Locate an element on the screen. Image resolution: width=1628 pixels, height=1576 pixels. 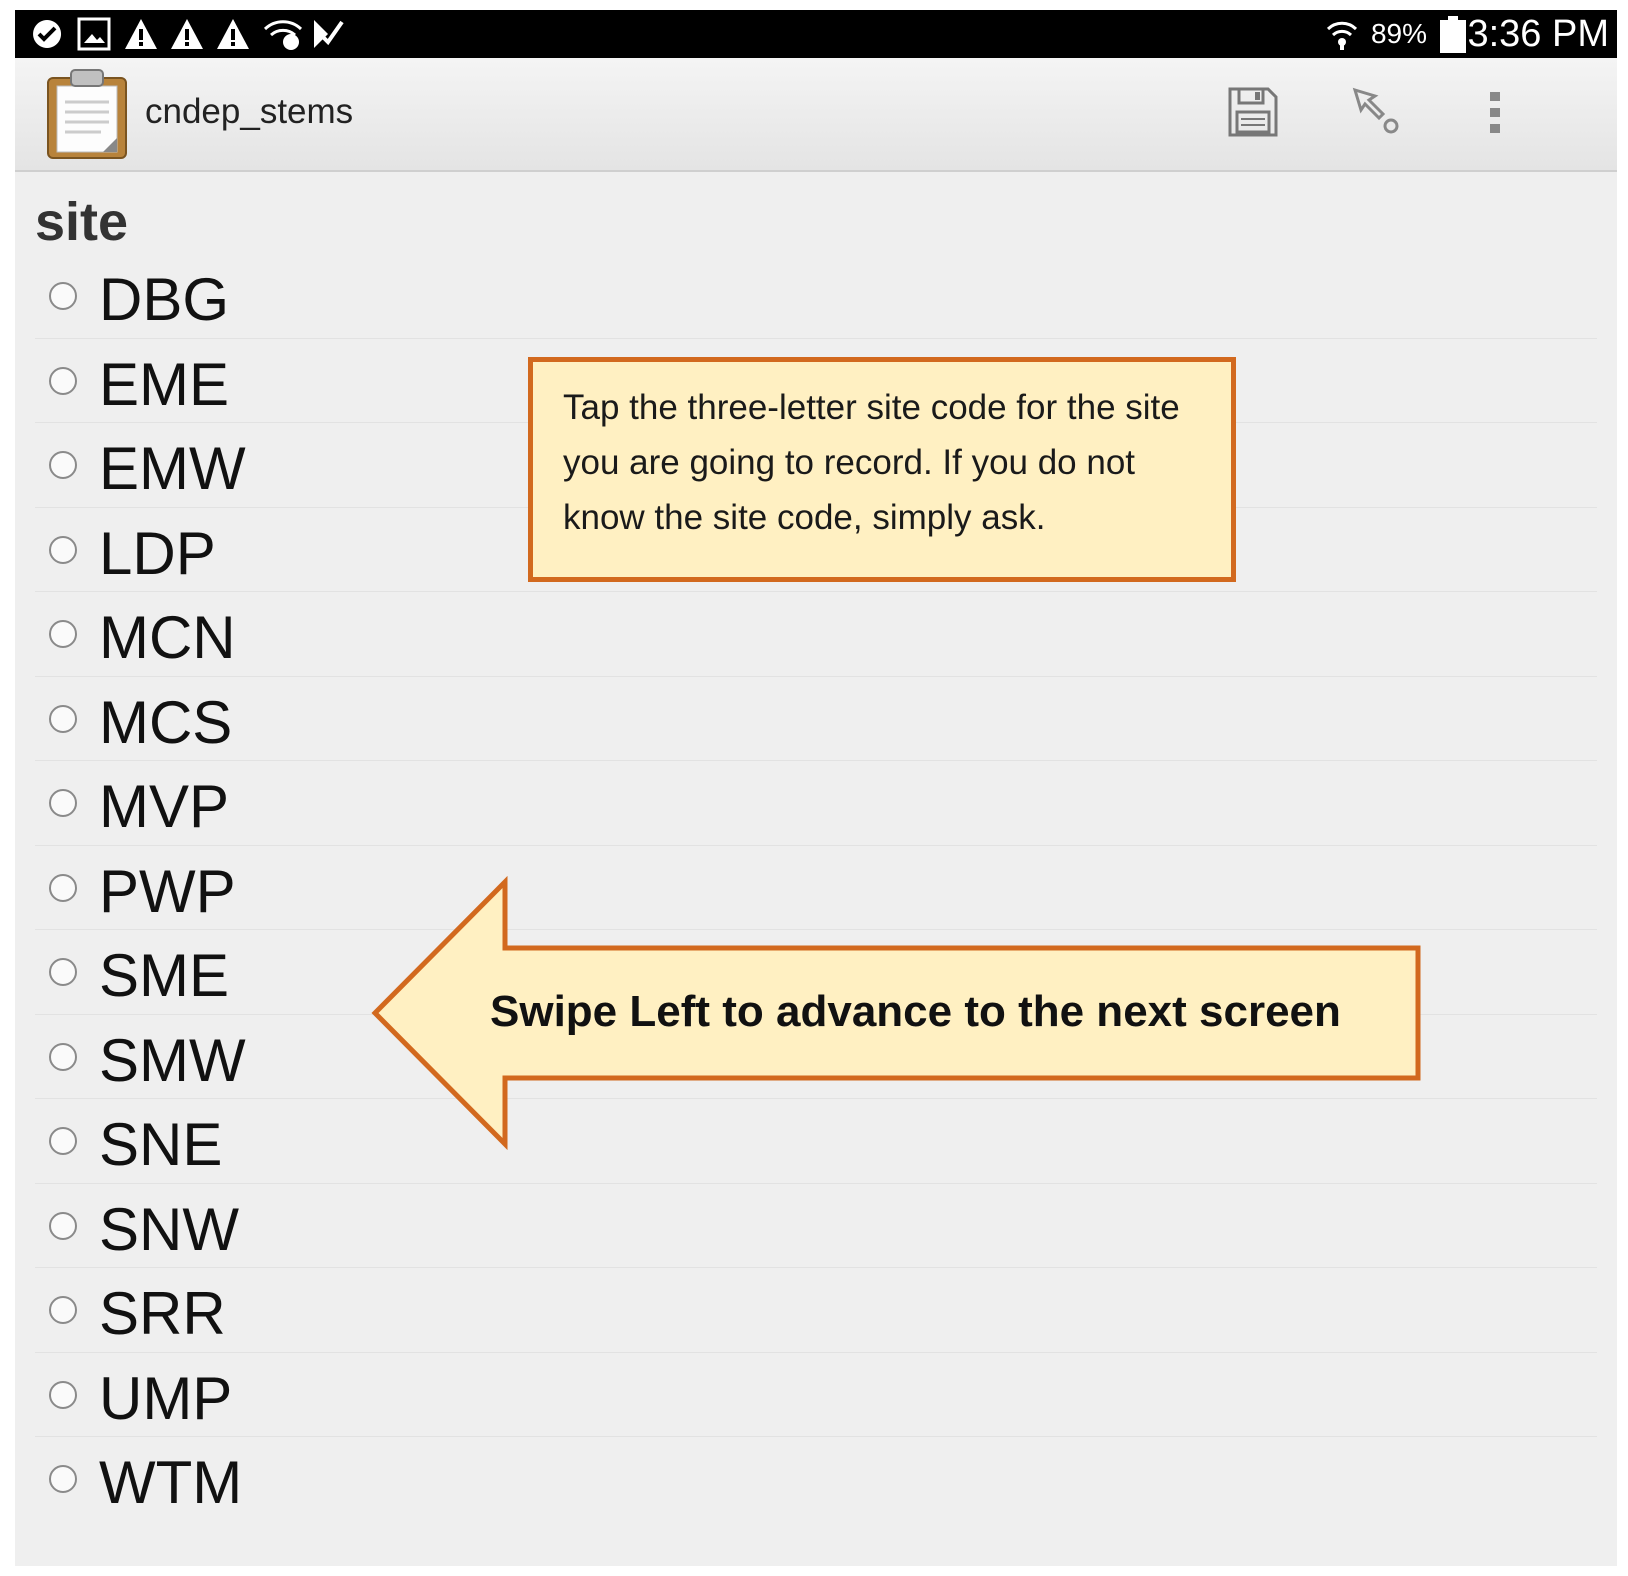
choice-mcs: MCS is located at coordinates (816, 719).